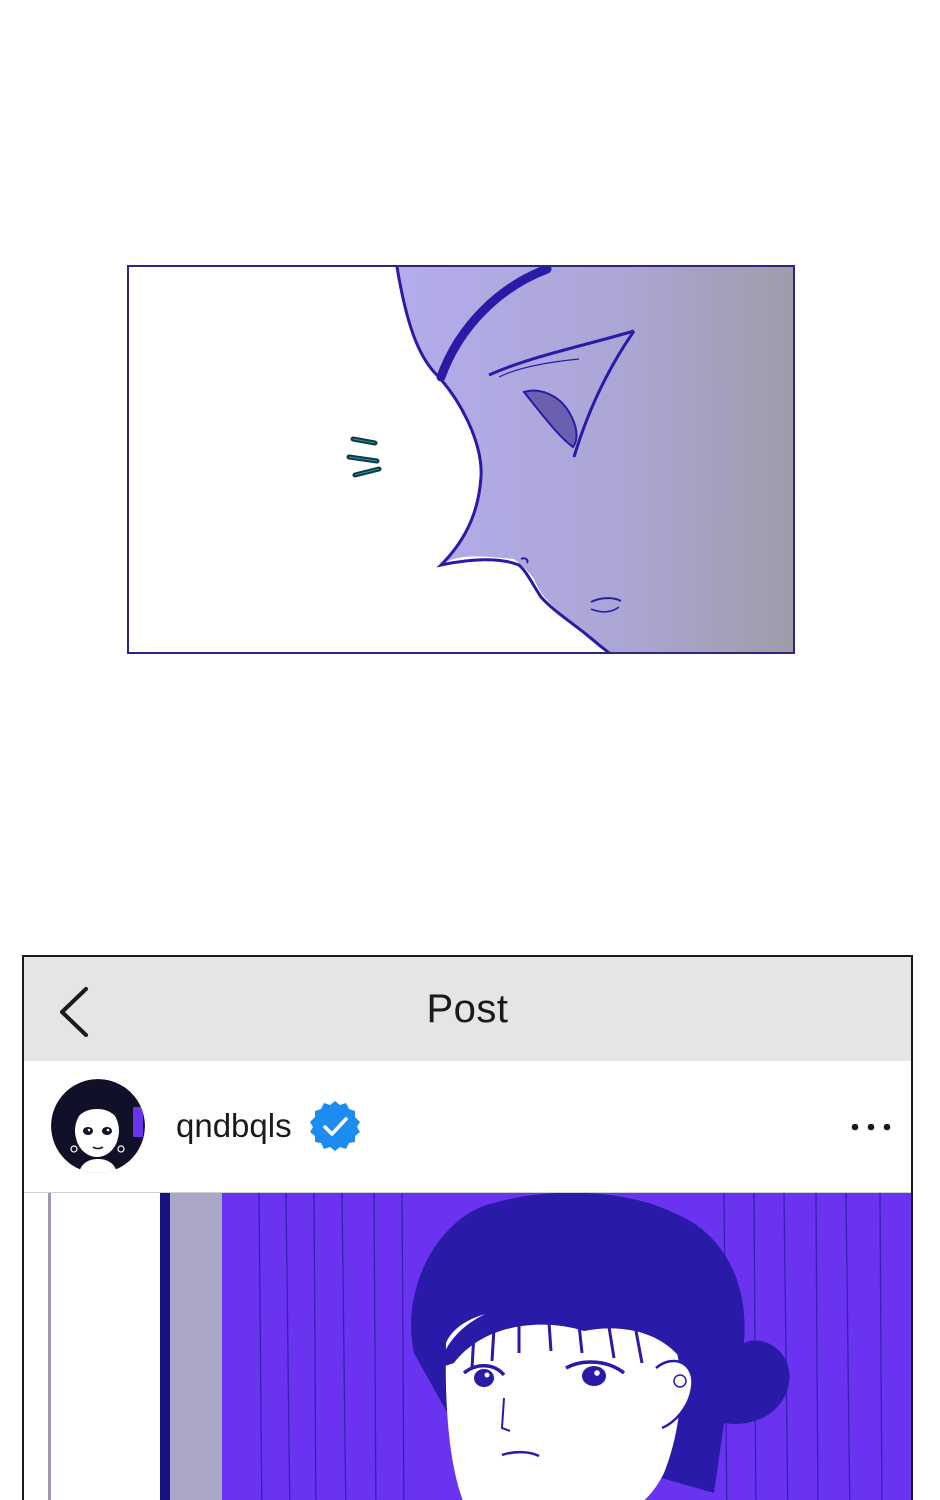 The width and height of the screenshot is (940, 1500). Describe the element at coordinates (569, 459) in the screenshot. I see `profile-face-illustration` at that location.